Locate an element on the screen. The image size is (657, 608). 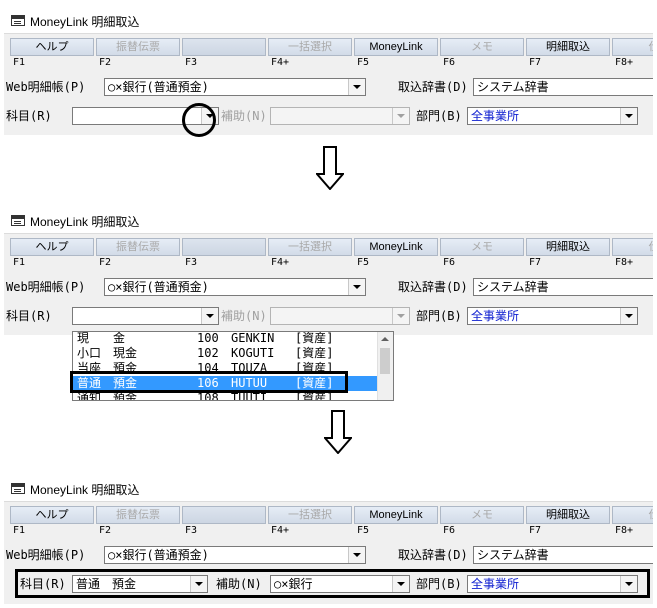
dropdown-scrollbar is located at coordinates (385, 366).